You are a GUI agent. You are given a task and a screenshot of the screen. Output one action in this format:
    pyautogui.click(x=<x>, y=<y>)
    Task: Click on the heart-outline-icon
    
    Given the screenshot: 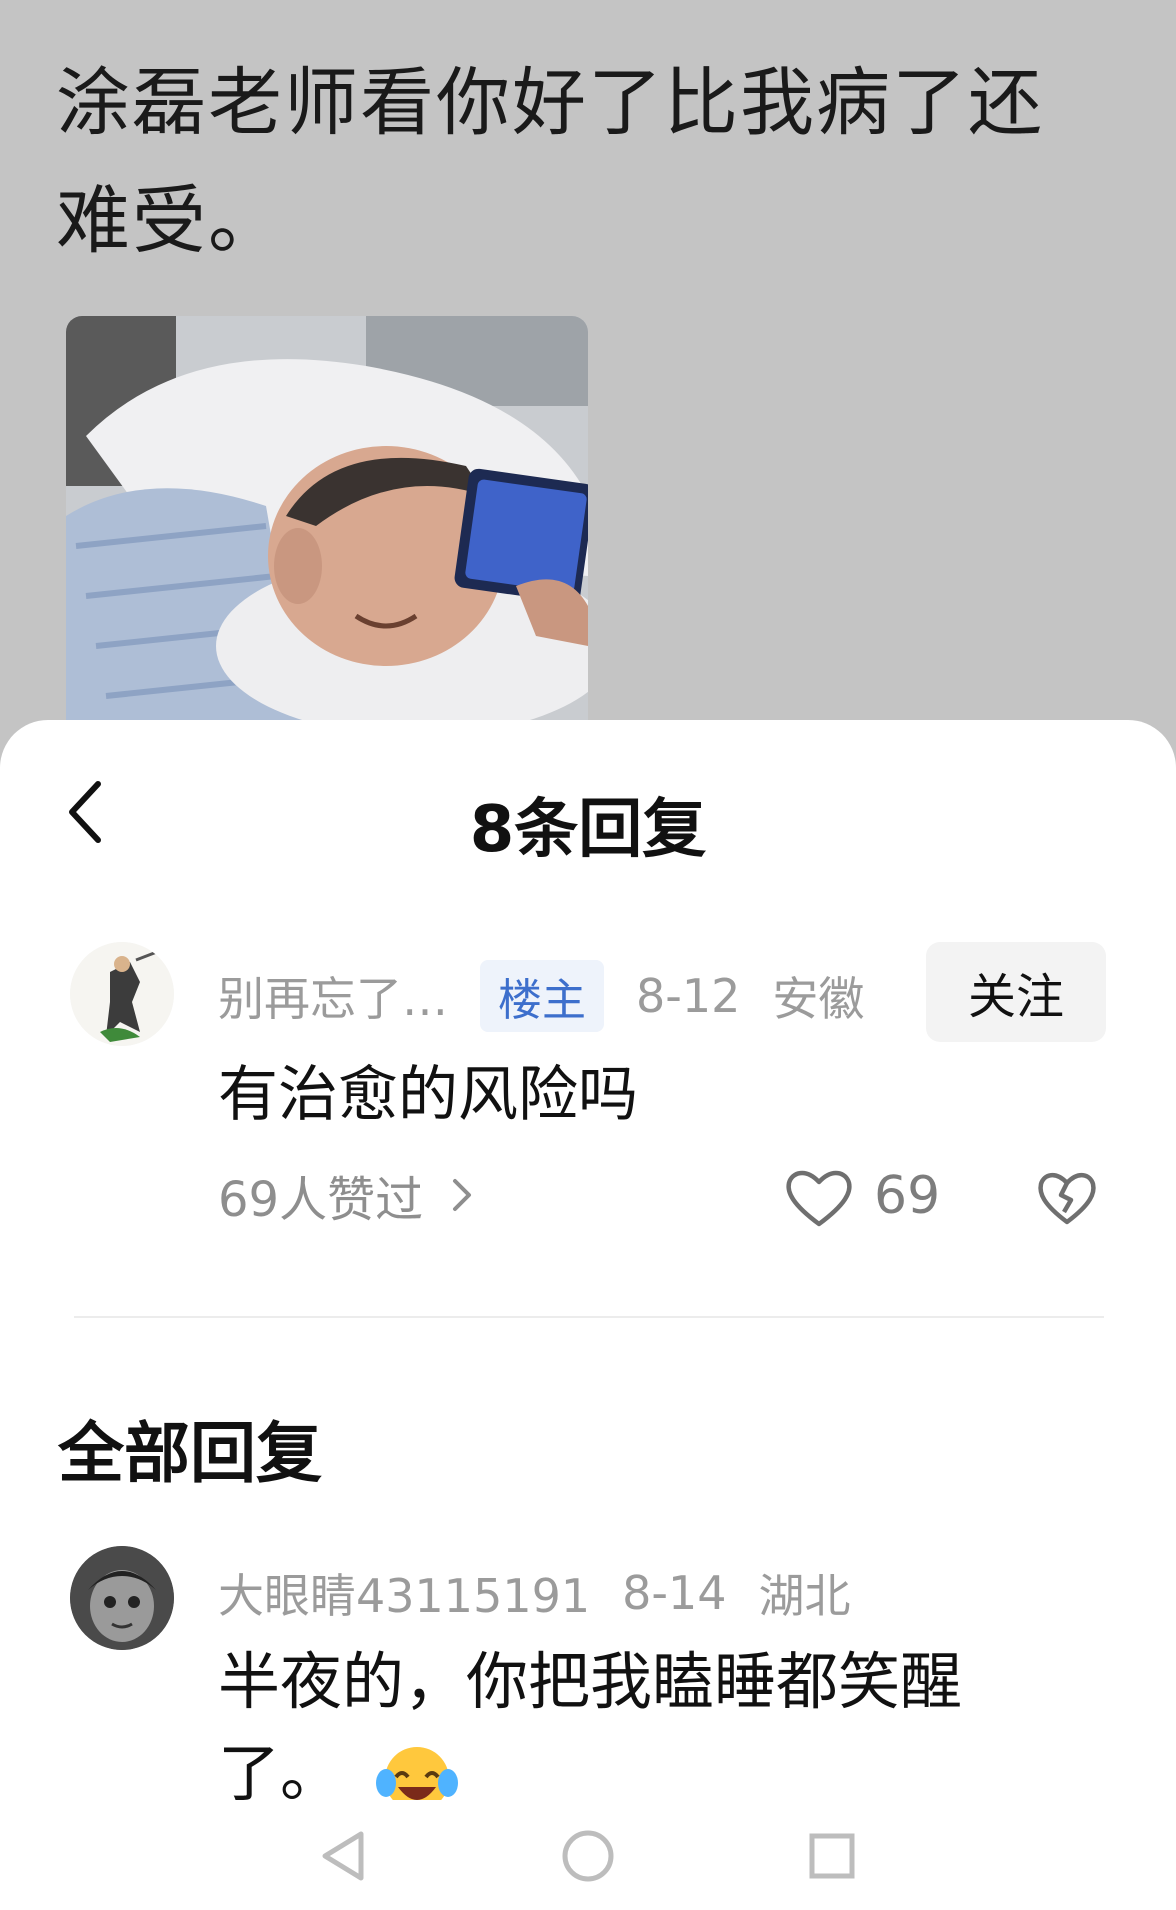 What is the action you would take?
    pyautogui.click(x=819, y=1198)
    